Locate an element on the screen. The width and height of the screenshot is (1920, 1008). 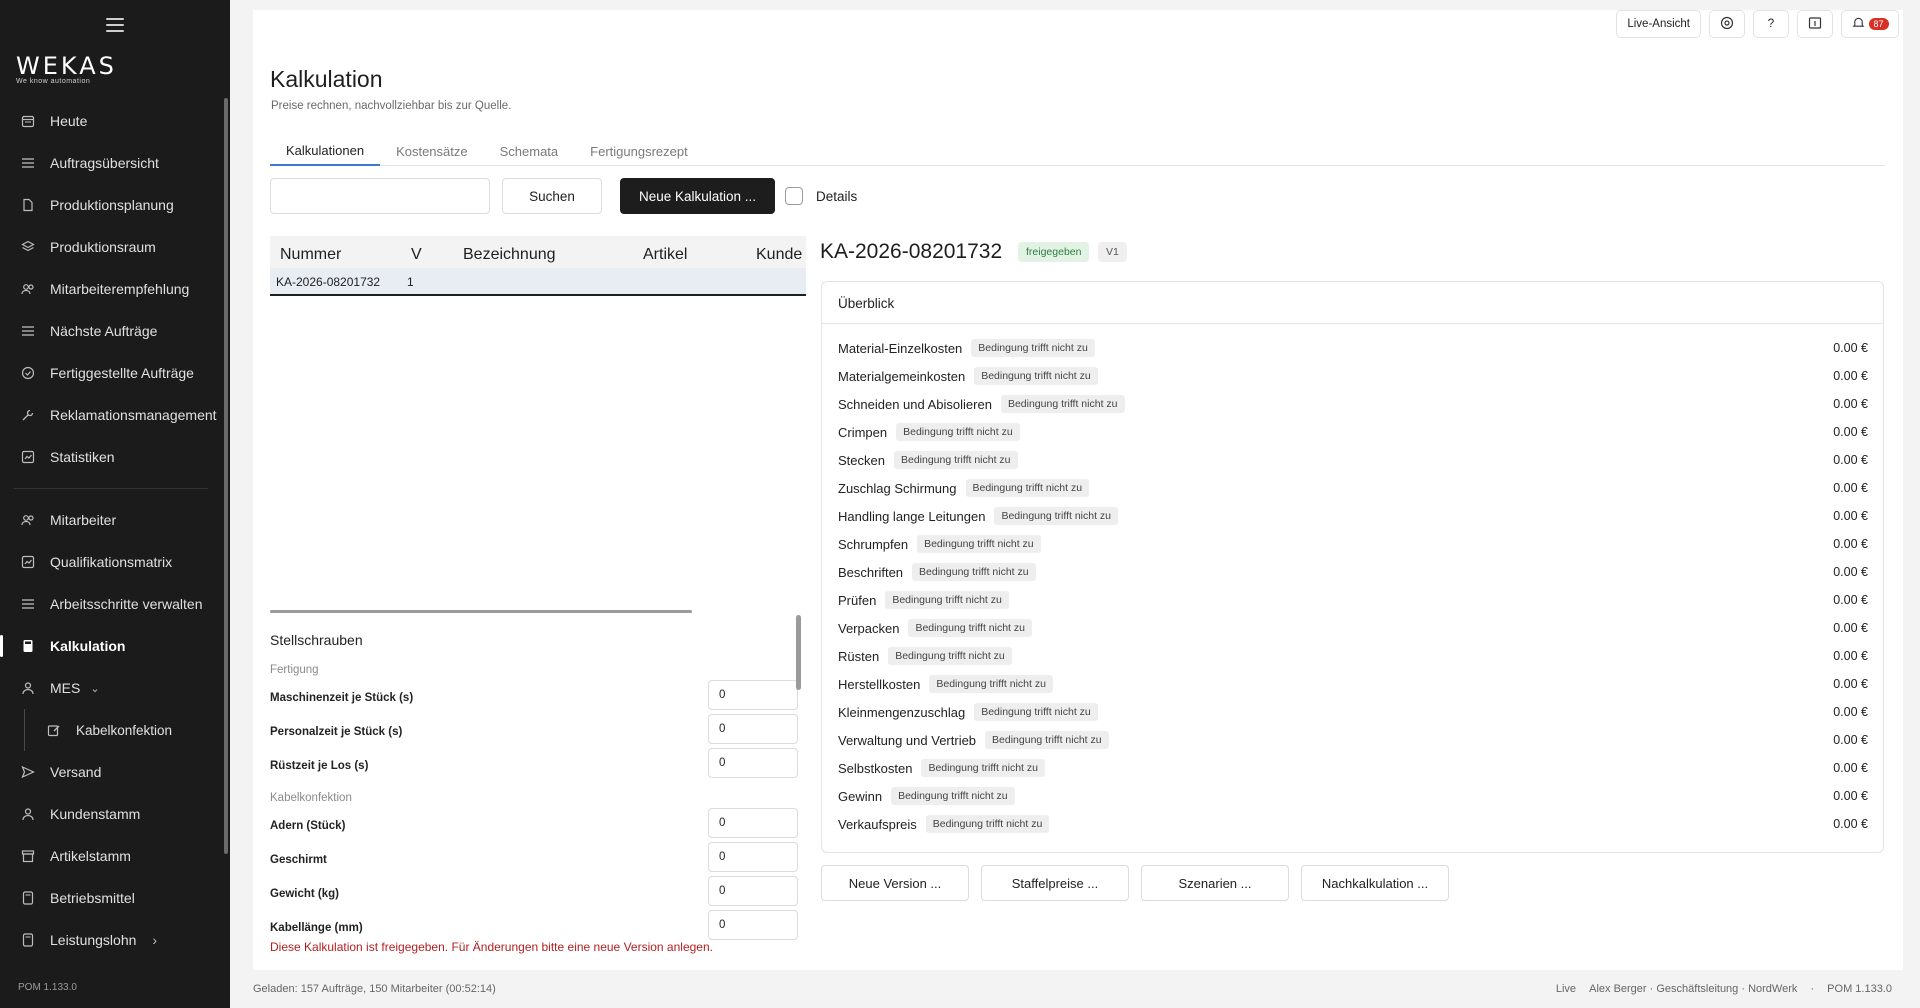
sidebar-item-kalkulation: Kalkulation is located at coordinates (111, 646).